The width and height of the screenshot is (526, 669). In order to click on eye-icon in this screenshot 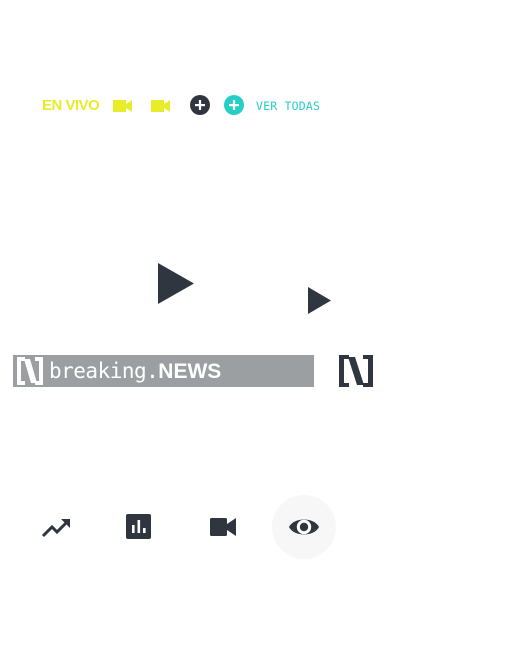, I will do `click(304, 527)`.